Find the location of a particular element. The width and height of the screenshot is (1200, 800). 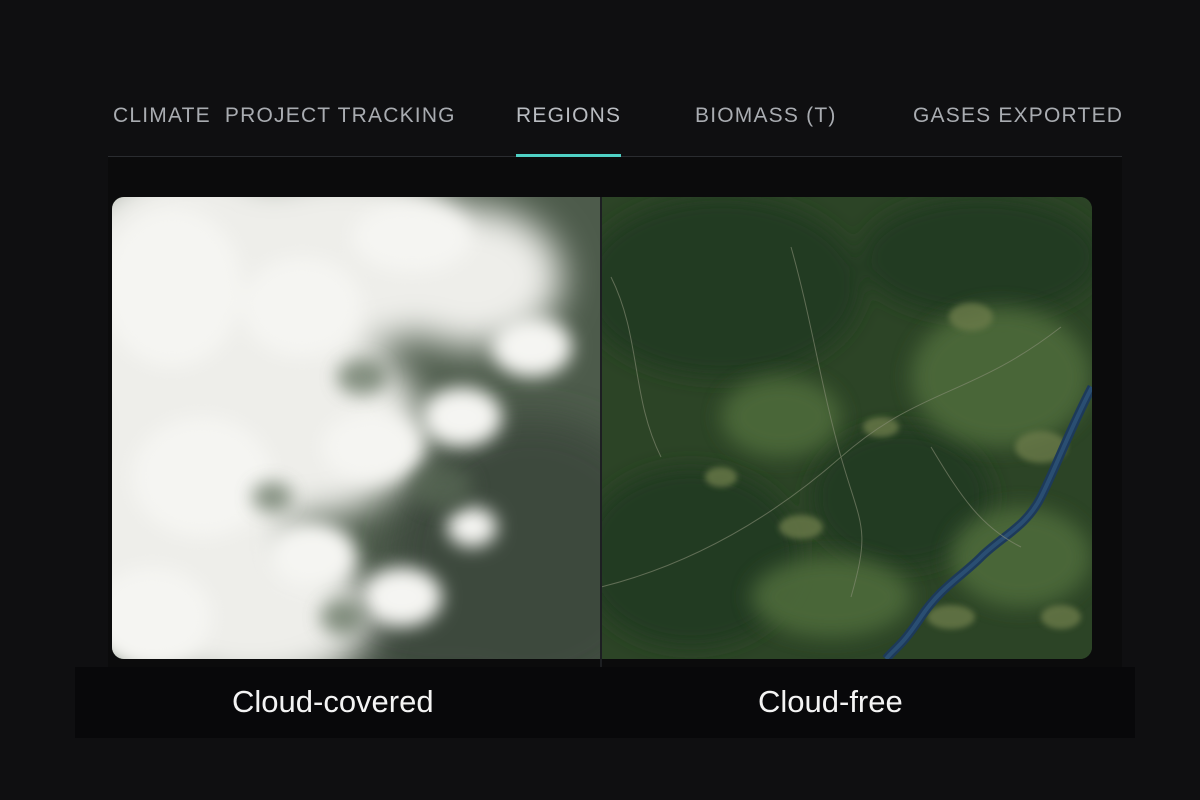

tab-regions: REGIONS is located at coordinates (569, 129).